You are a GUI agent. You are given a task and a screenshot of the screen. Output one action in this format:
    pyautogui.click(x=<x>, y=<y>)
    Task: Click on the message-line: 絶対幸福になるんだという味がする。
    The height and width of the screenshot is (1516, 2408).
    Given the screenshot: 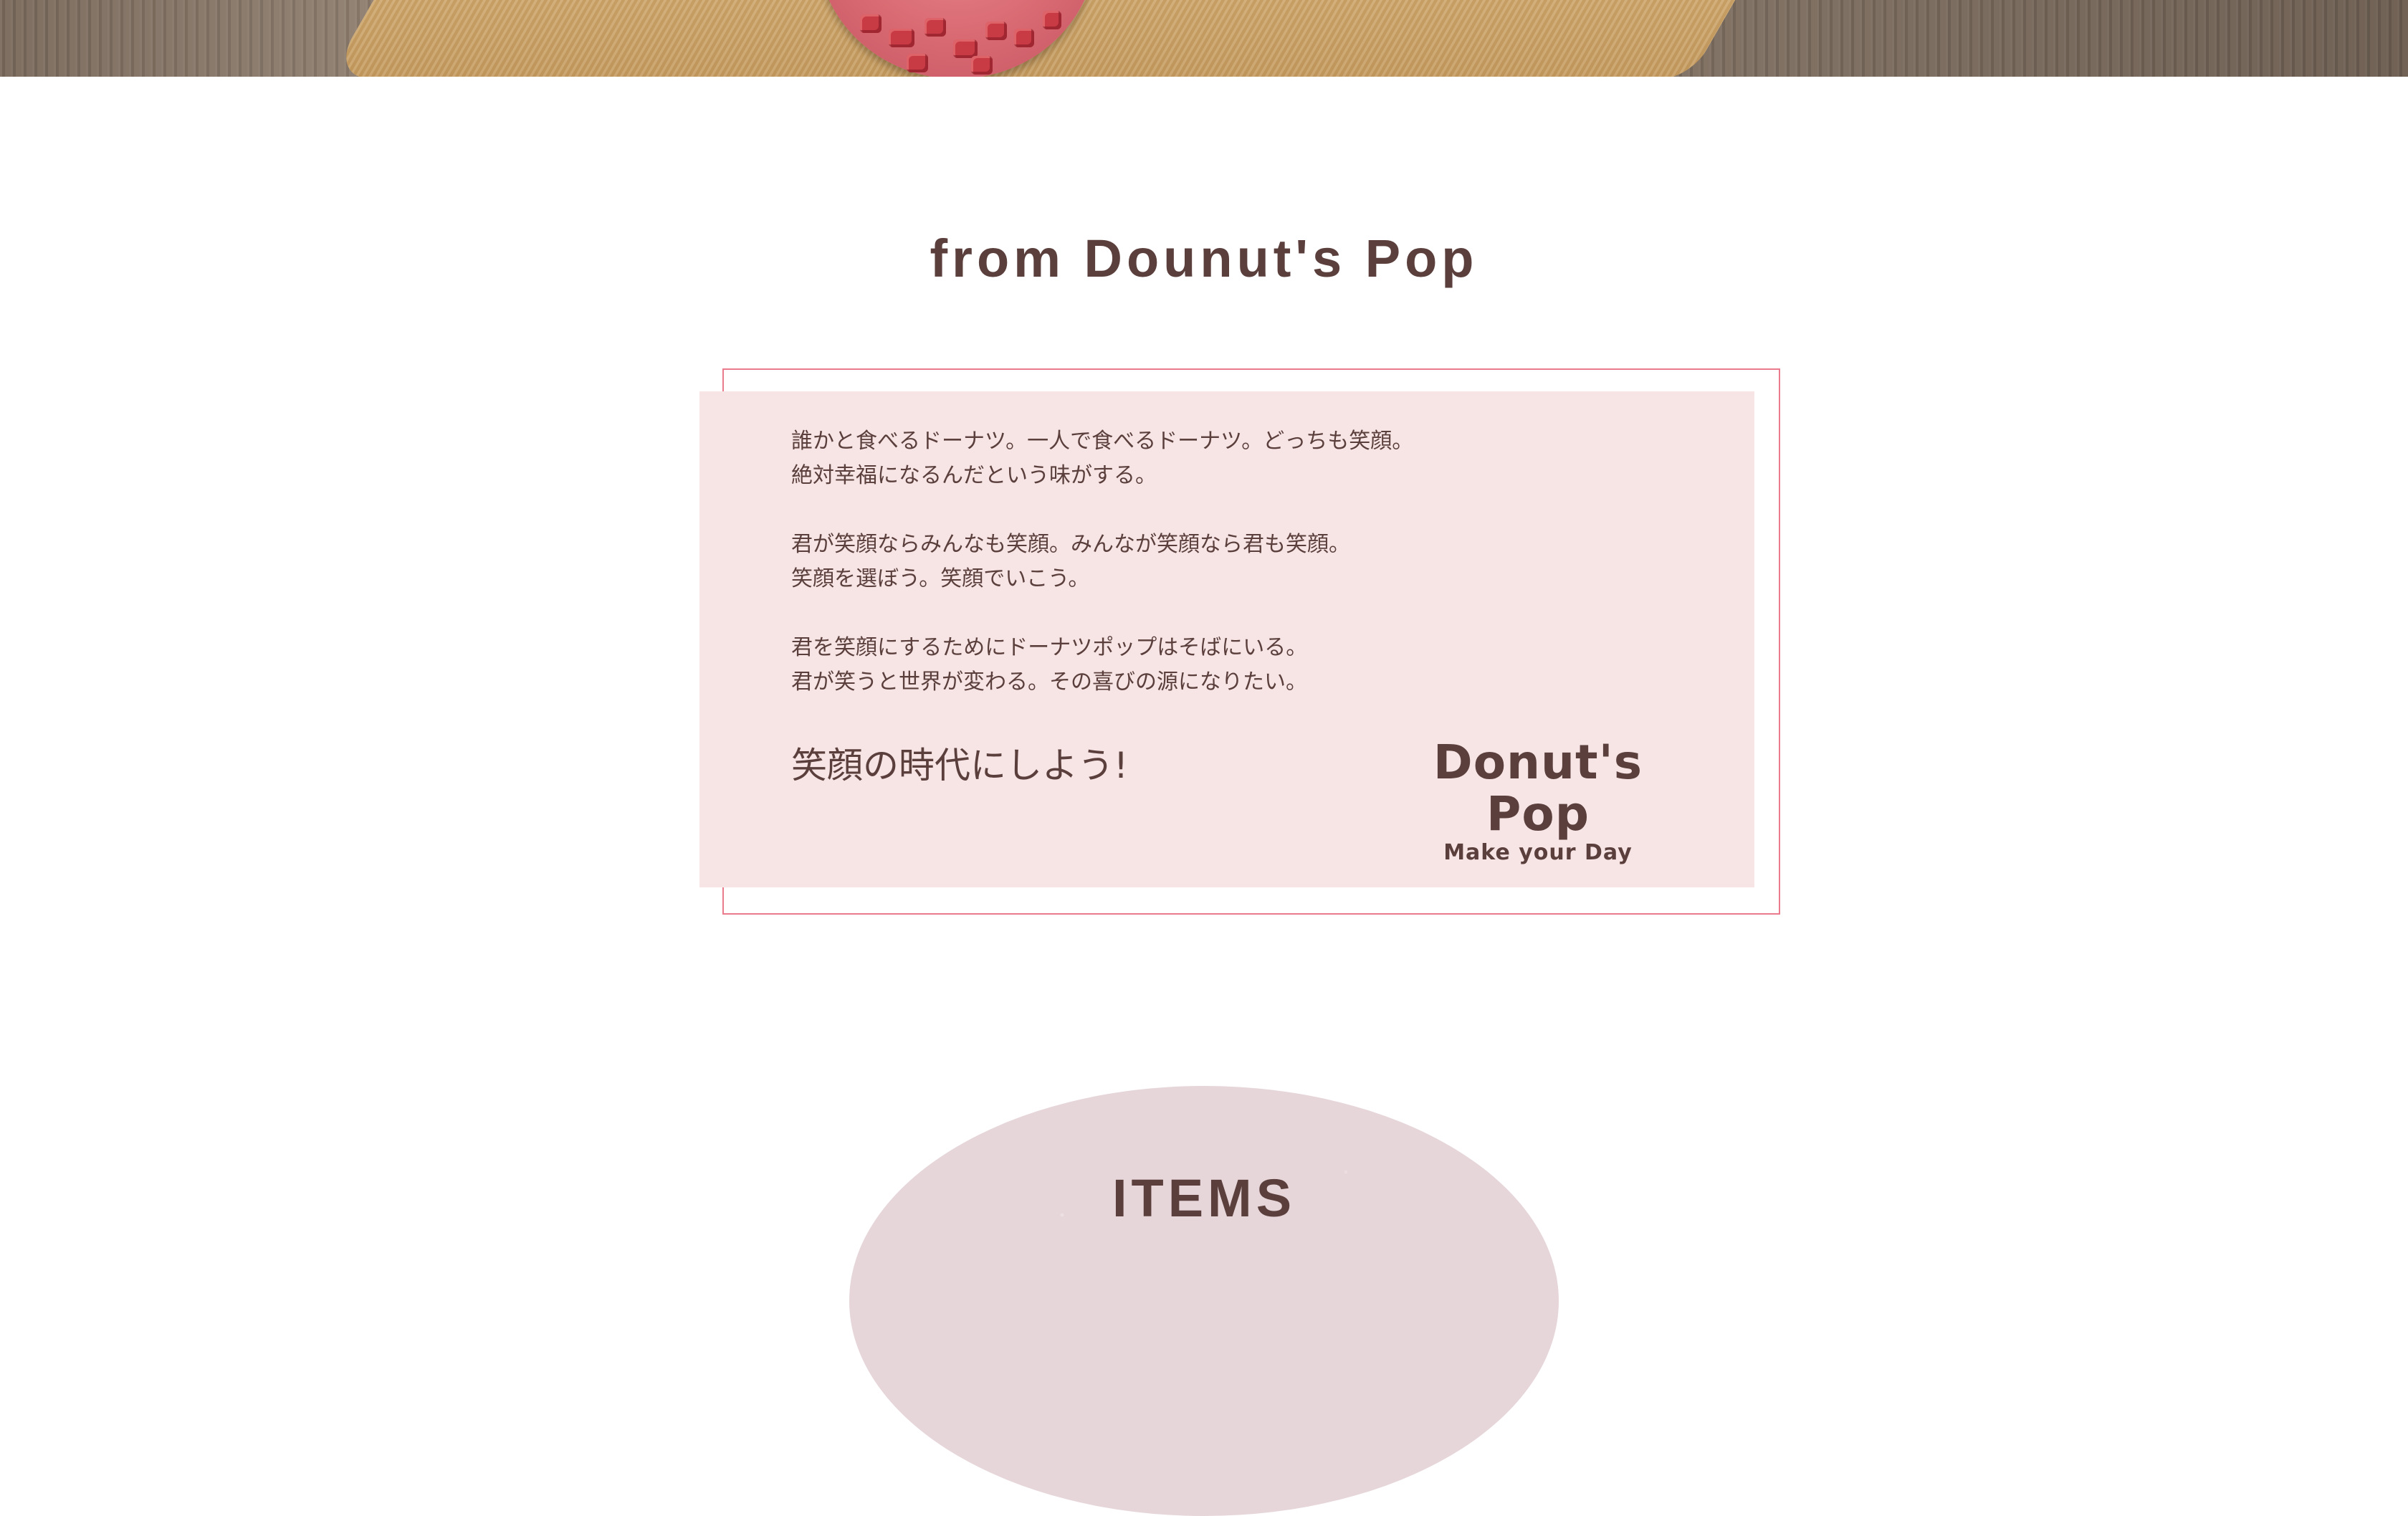 What is the action you would take?
    pyautogui.click(x=974, y=475)
    